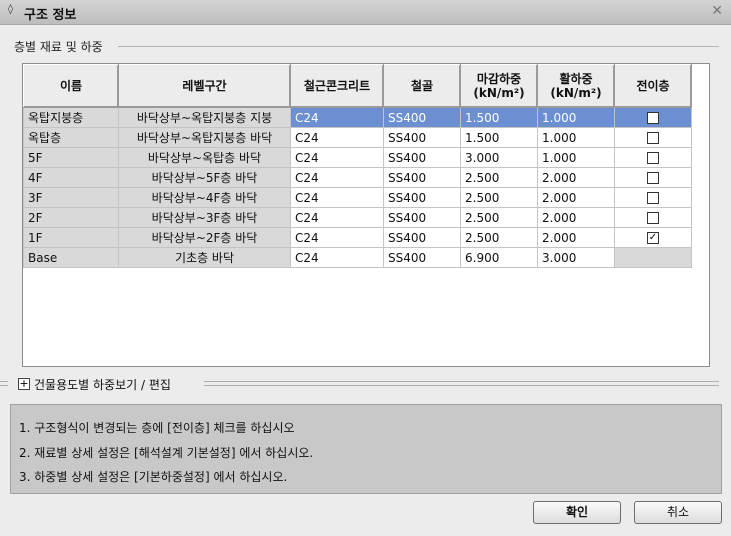 The height and width of the screenshot is (536, 731). What do you see at coordinates (24, 384) in the screenshot?
I see `expand-plus-icon: +` at bounding box center [24, 384].